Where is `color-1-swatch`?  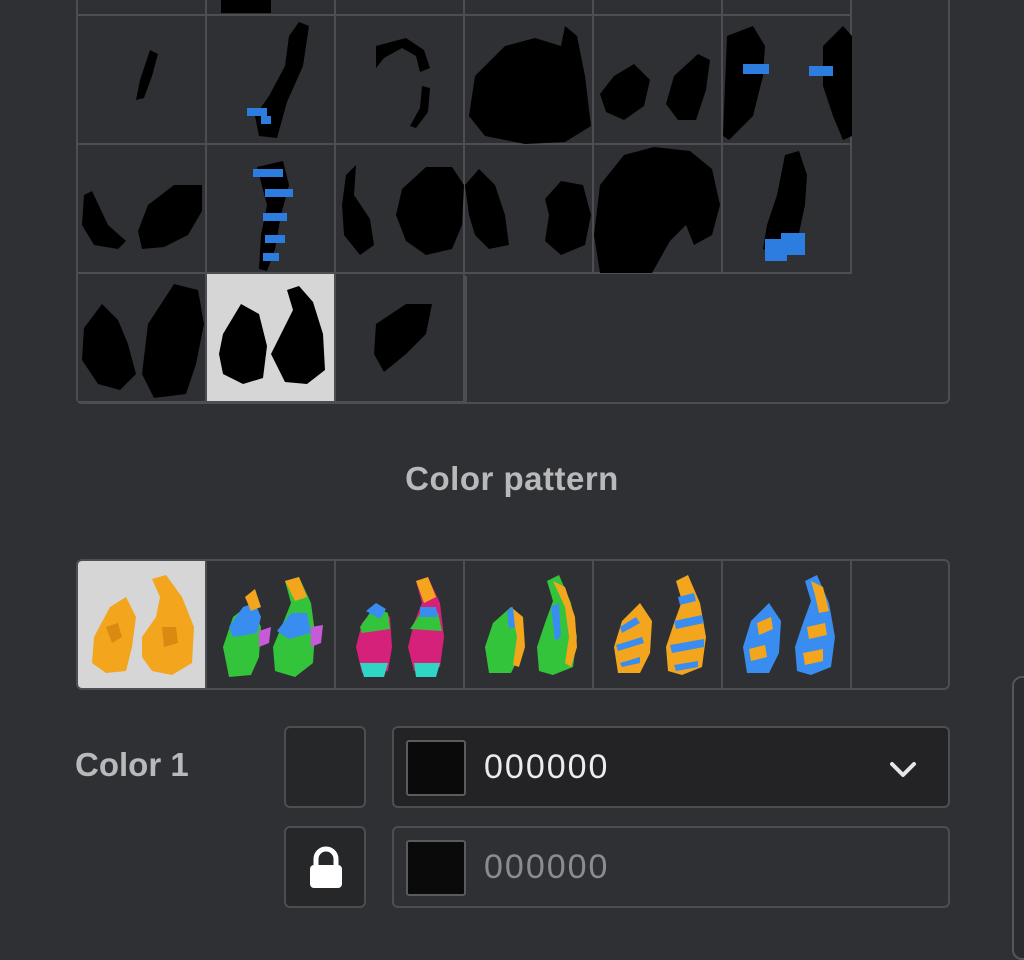 color-1-swatch is located at coordinates (436, 768).